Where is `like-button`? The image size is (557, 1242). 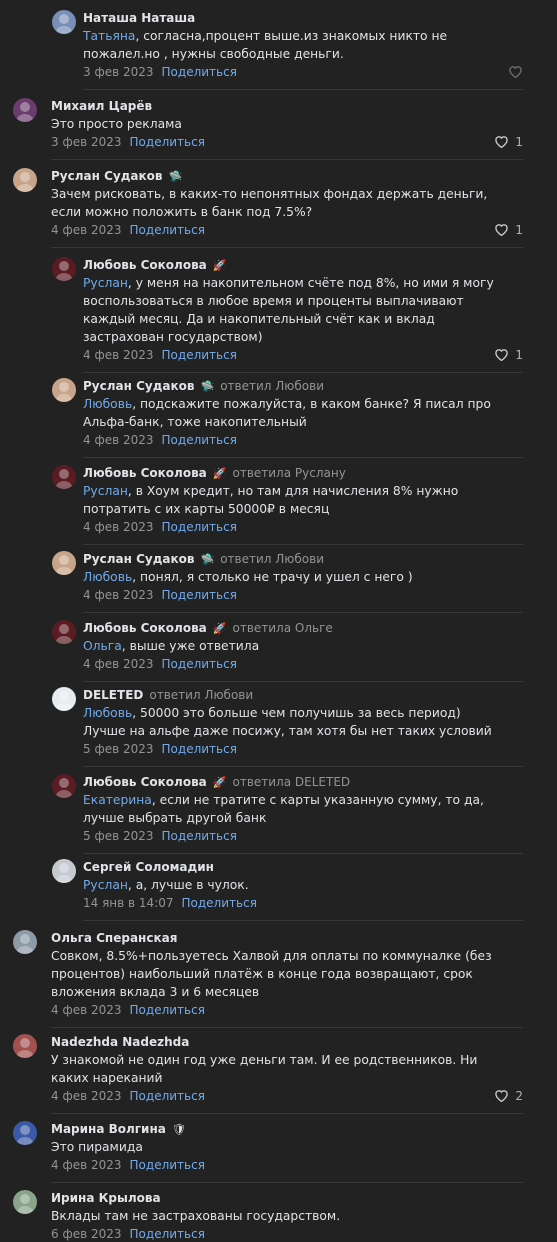
like-button is located at coordinates (515, 72).